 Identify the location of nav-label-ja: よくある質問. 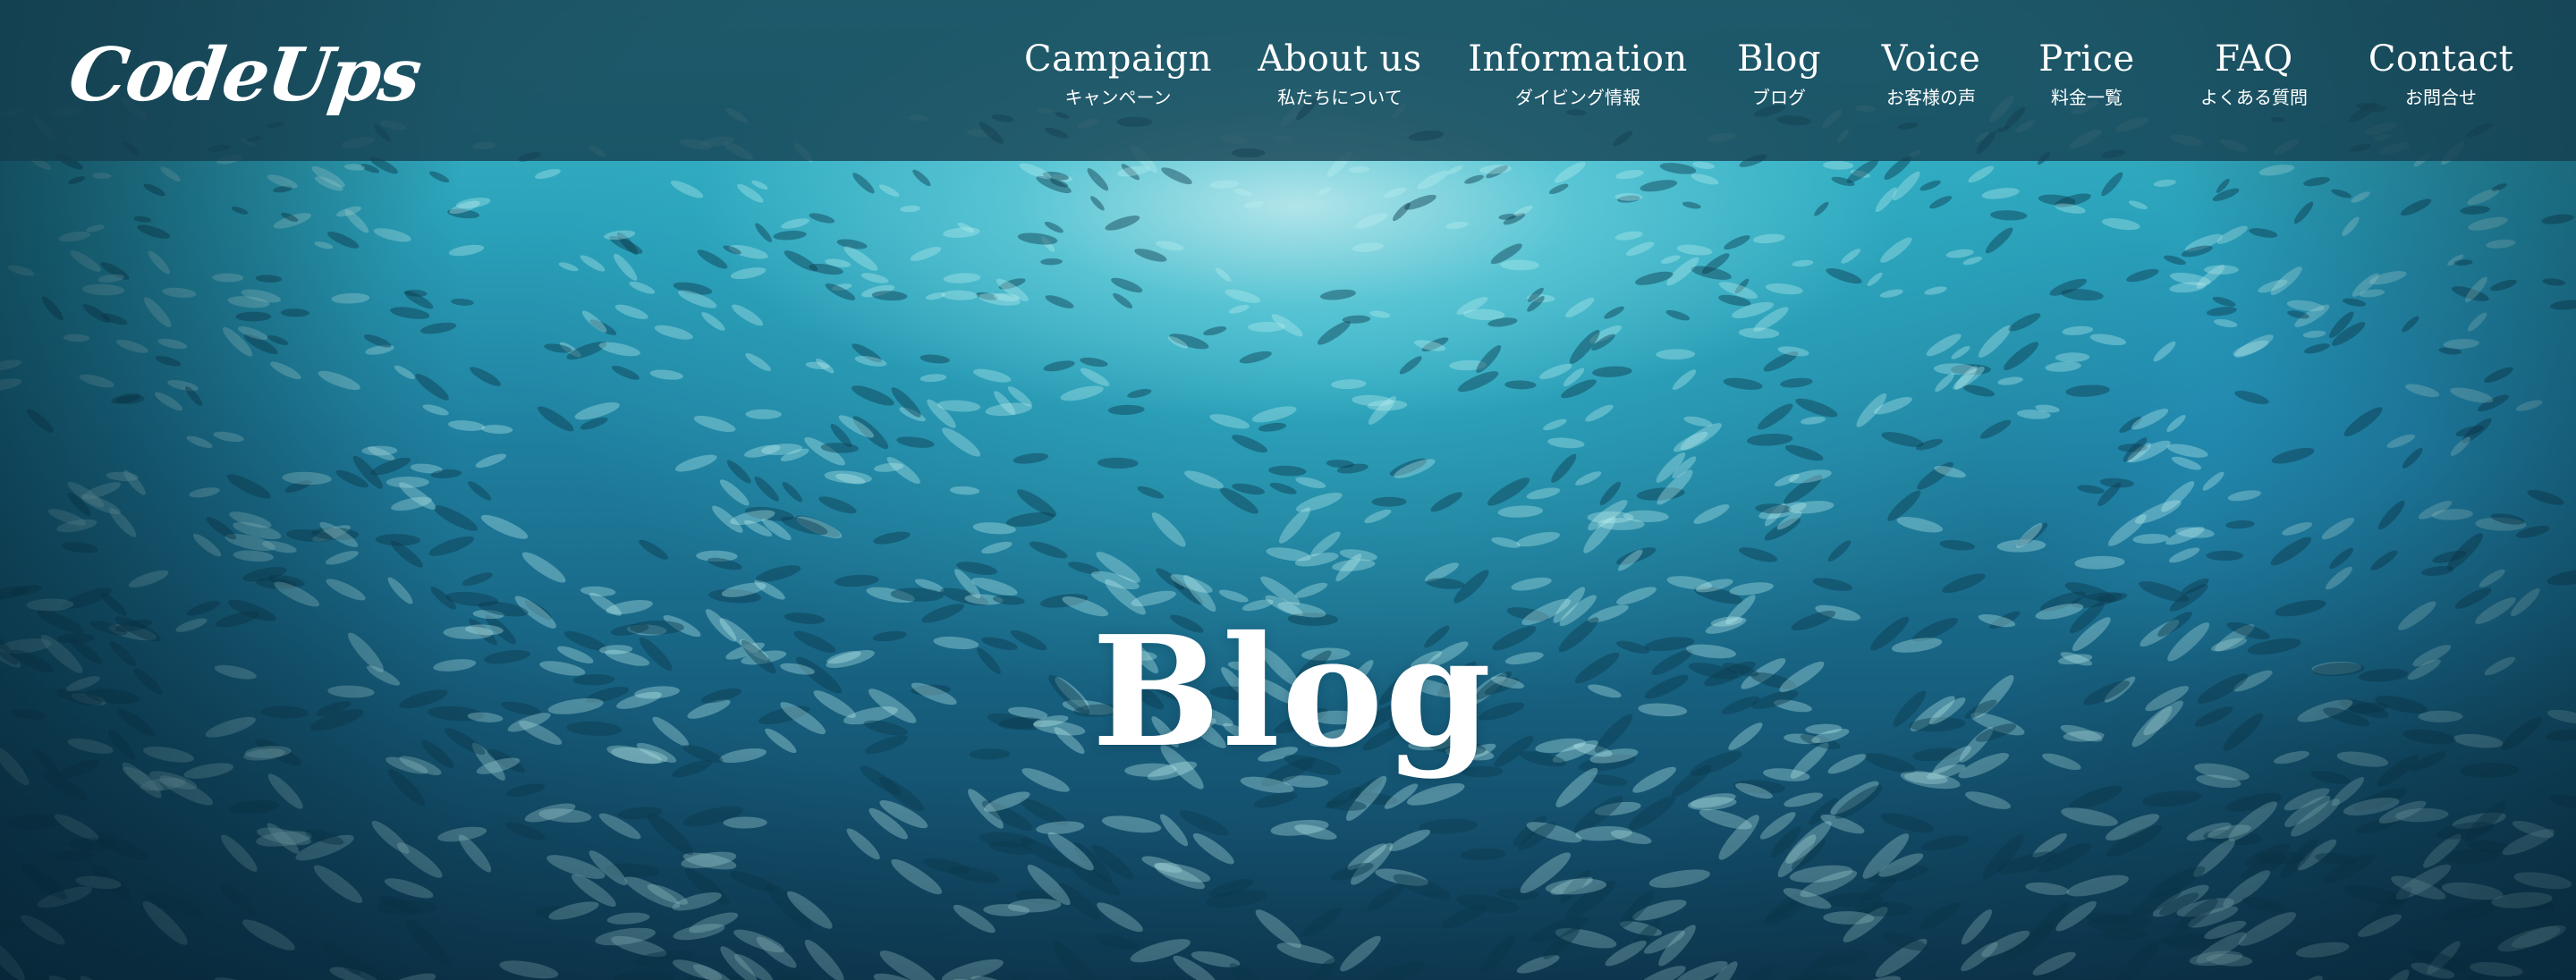
(2254, 97).